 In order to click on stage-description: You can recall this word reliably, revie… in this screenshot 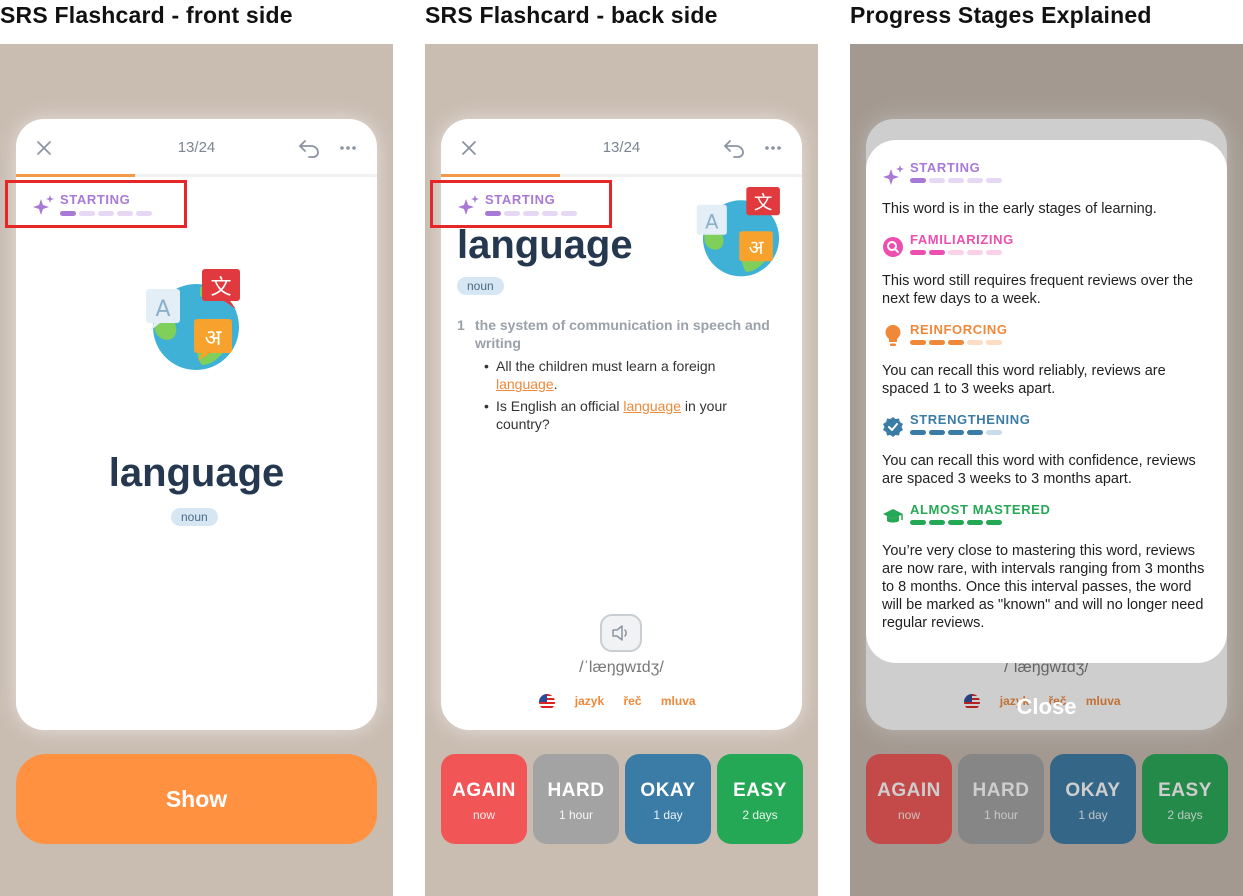, I will do `click(1024, 380)`.